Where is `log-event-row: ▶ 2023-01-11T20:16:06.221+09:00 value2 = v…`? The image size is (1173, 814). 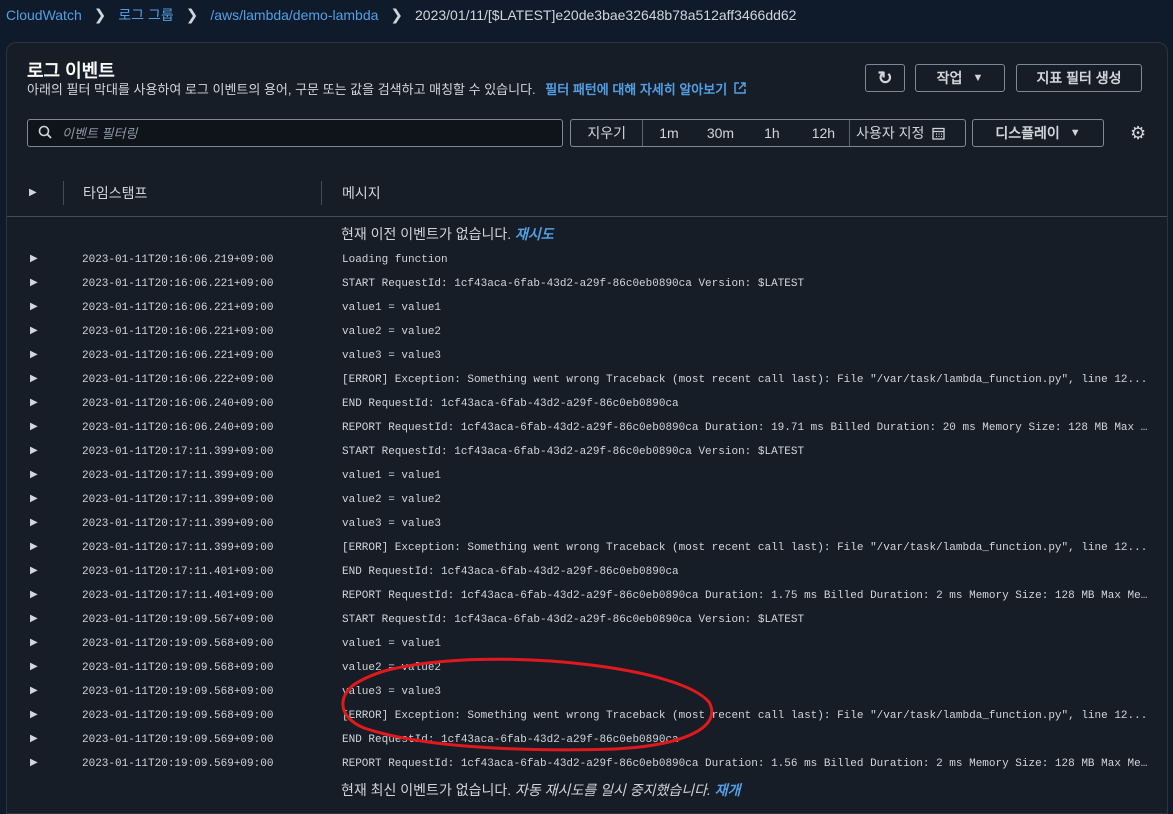 log-event-row: ▶ 2023-01-11T20:16:06.221+09:00 value2 = v… is located at coordinates (587, 332).